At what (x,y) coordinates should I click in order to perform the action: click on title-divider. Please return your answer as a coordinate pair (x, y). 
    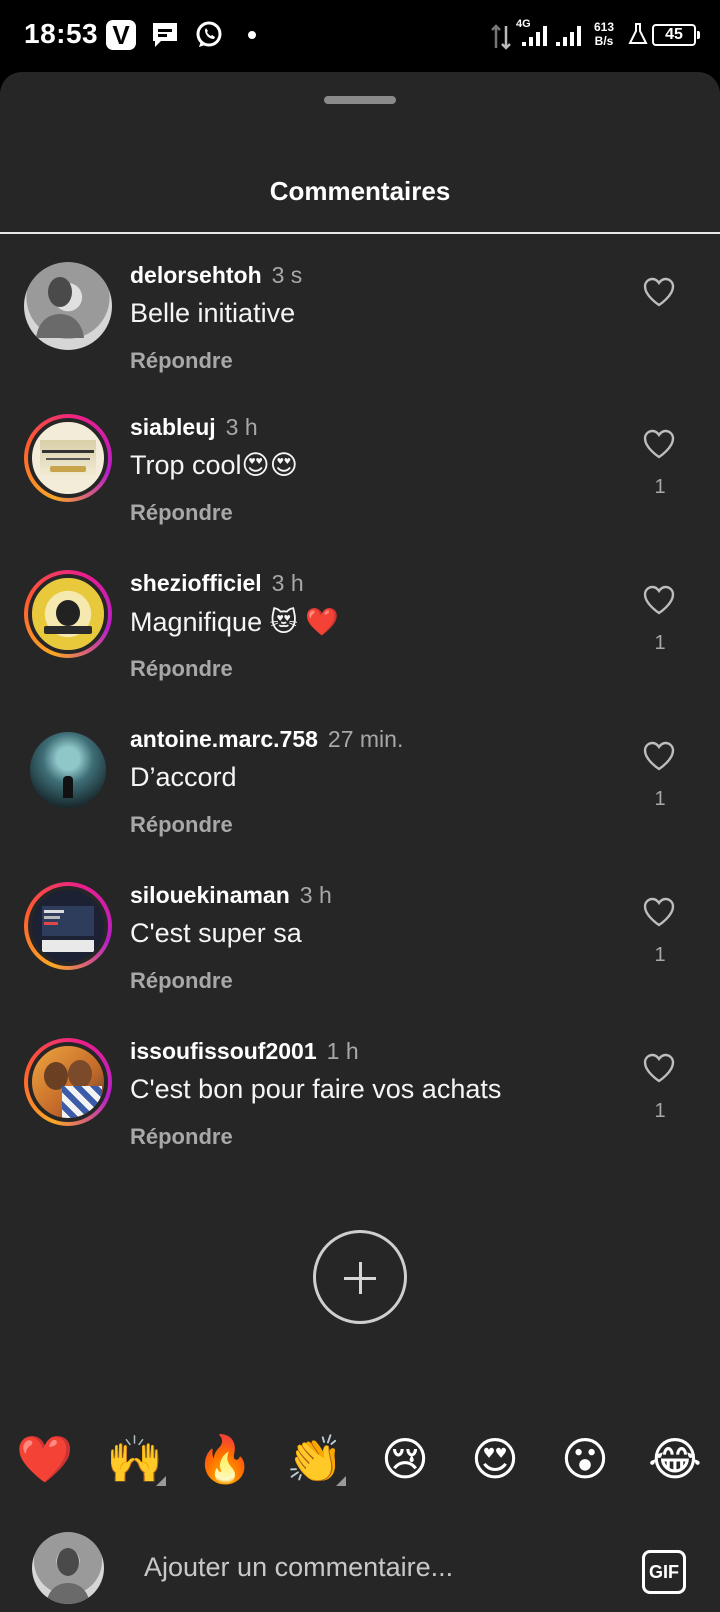
    Looking at the image, I should click on (360, 233).